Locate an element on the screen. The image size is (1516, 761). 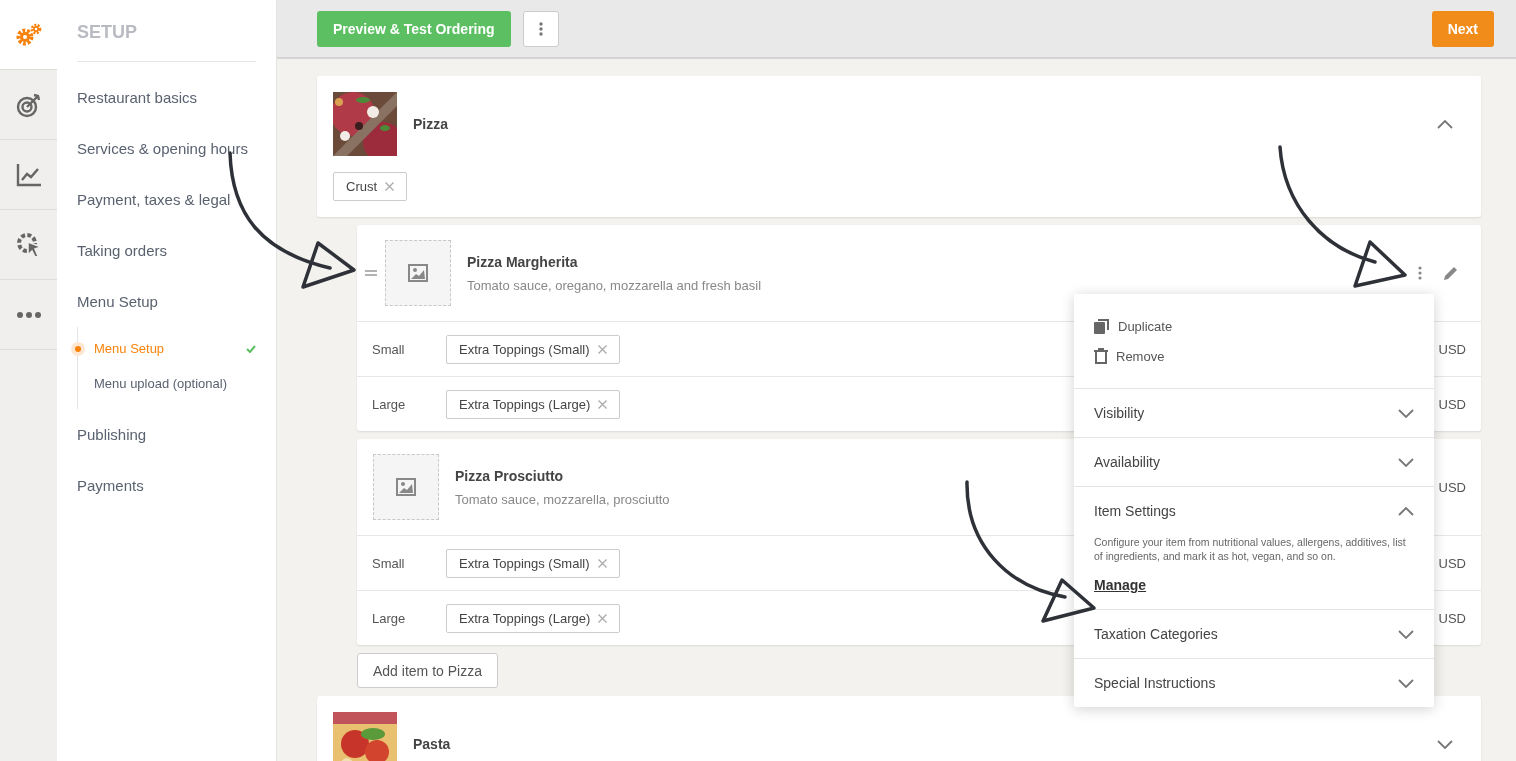
menu-section-header: Item Settings is located at coordinates (1254, 511).